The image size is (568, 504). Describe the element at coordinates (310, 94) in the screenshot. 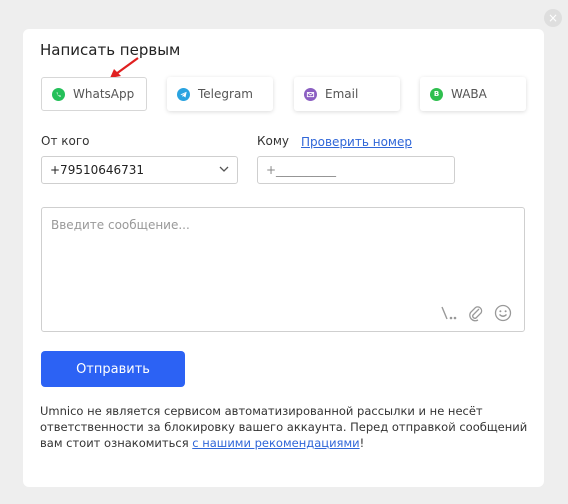

I see `email-icon` at that location.